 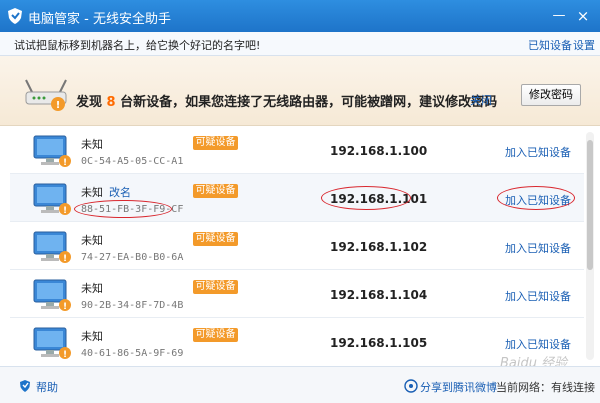 I want to click on device-mac: 88-51-FB-3F-F9-CF, so click(x=132, y=209).